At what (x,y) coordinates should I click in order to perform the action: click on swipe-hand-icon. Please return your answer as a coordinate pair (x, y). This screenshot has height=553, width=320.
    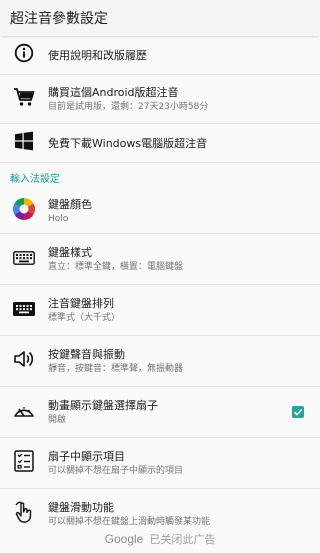
    Looking at the image, I should click on (24, 512).